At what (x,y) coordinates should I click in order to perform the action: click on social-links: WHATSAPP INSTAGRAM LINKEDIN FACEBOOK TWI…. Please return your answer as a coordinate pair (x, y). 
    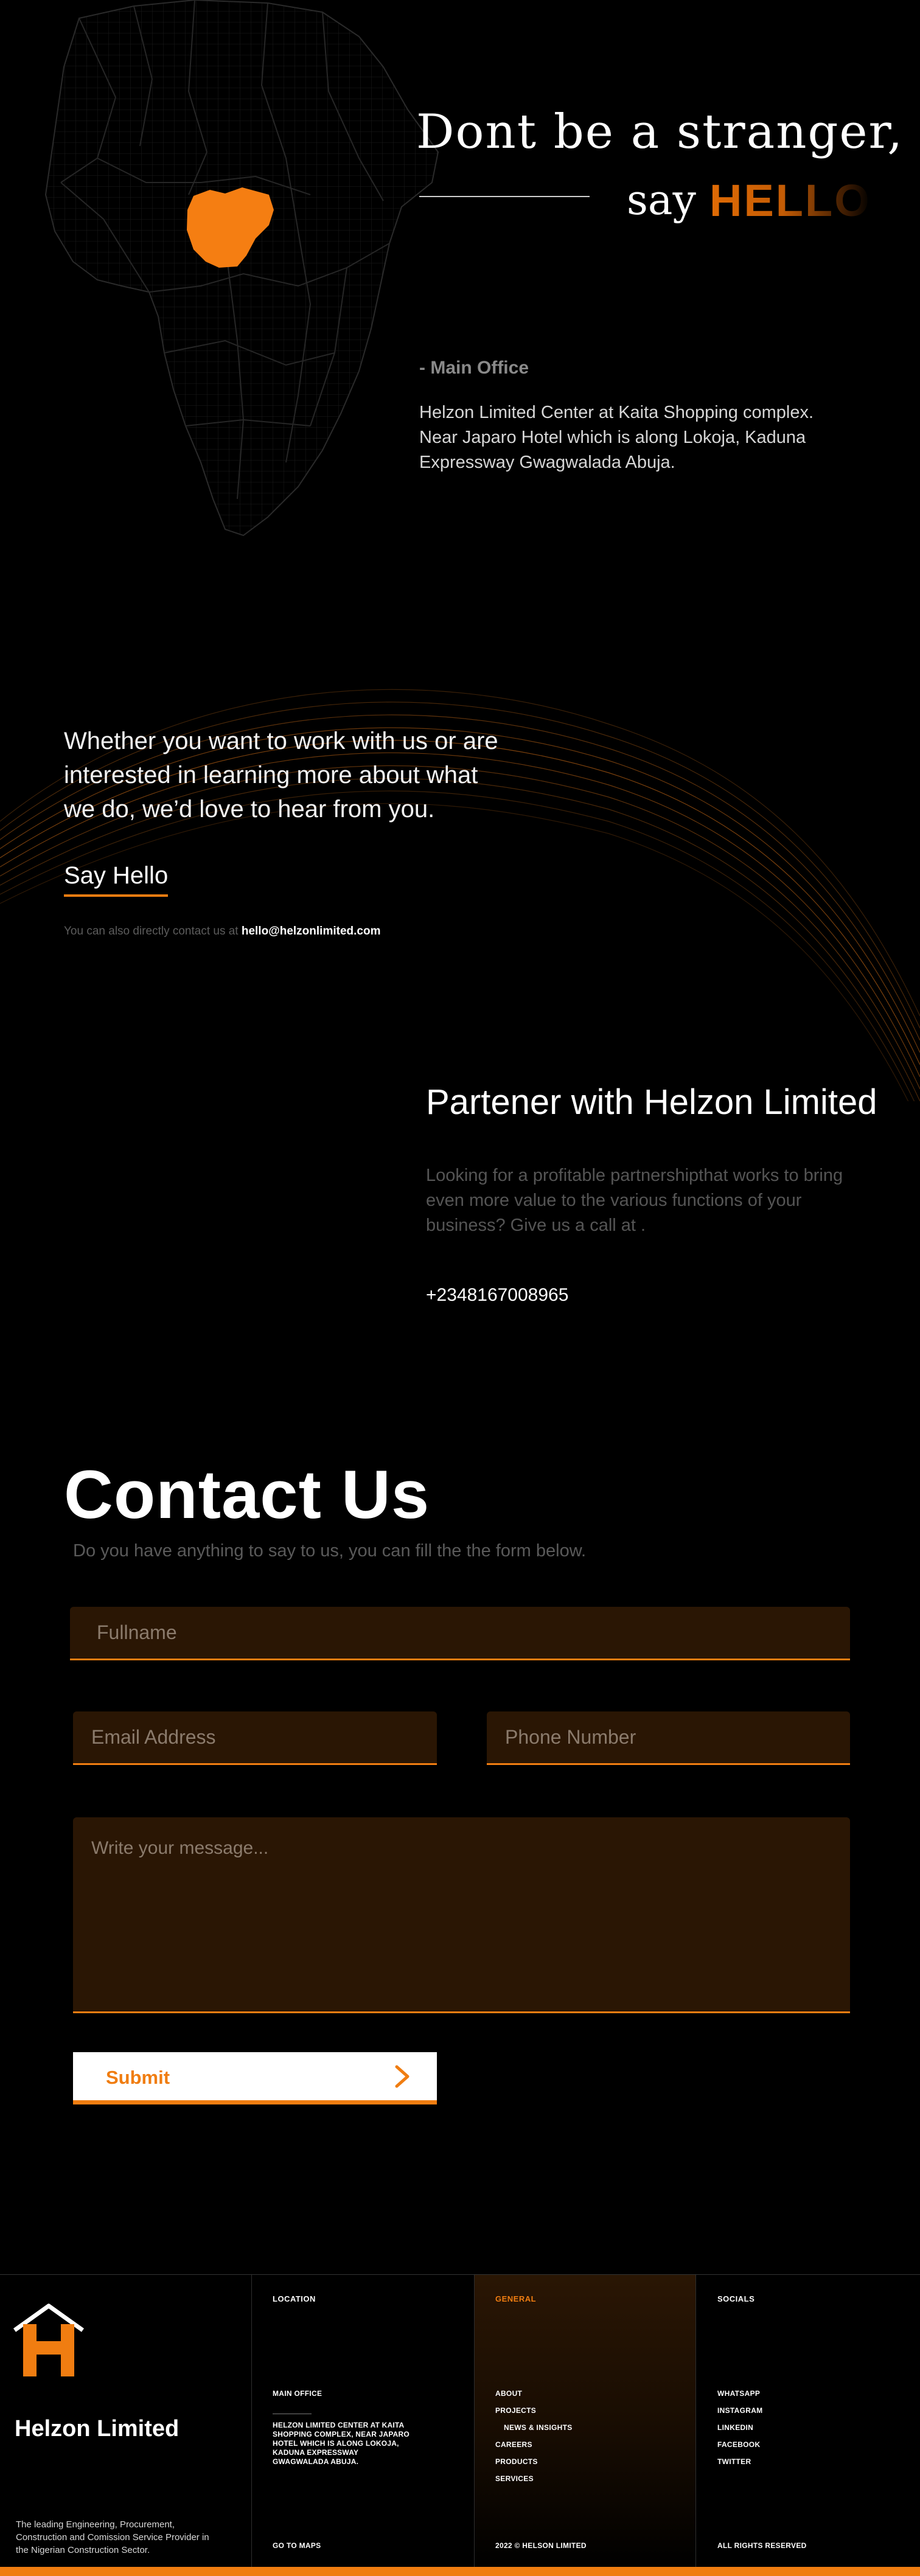
    Looking at the image, I should click on (740, 2431).